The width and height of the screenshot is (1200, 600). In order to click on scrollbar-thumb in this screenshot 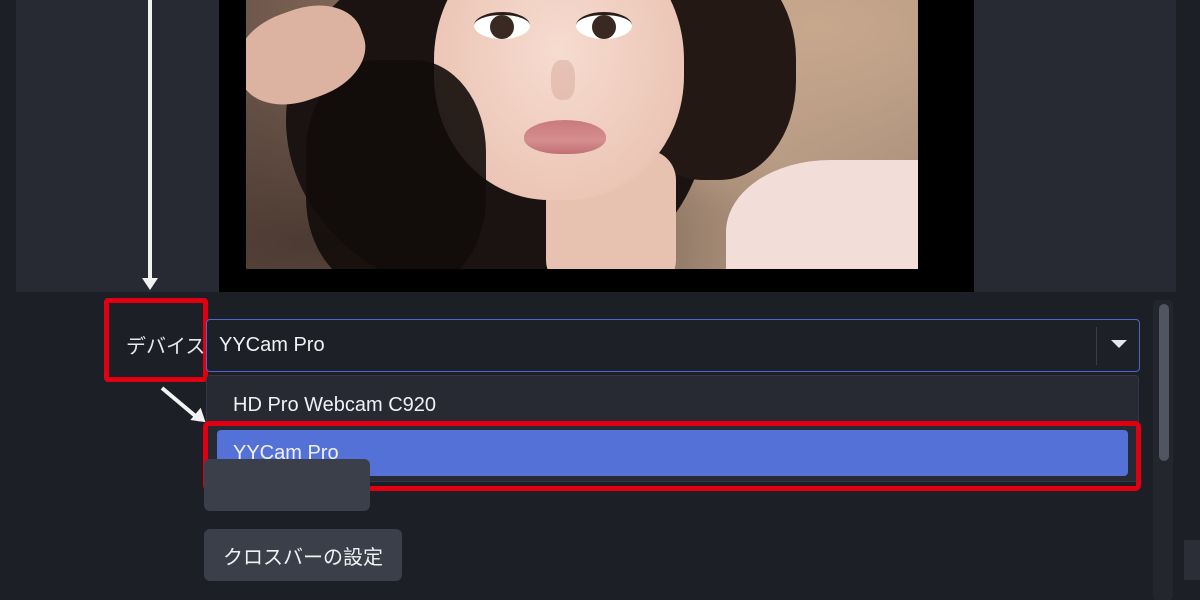, I will do `click(1164, 382)`.